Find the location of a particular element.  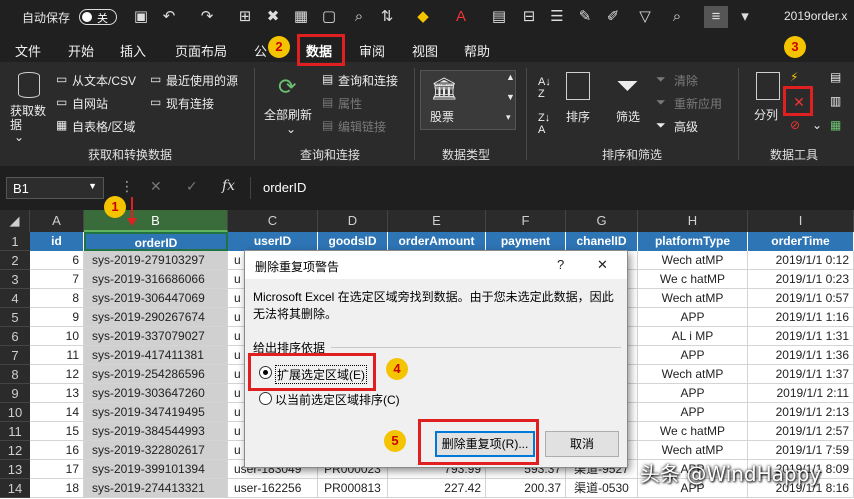

column-header-a: A is located at coordinates (57, 221).